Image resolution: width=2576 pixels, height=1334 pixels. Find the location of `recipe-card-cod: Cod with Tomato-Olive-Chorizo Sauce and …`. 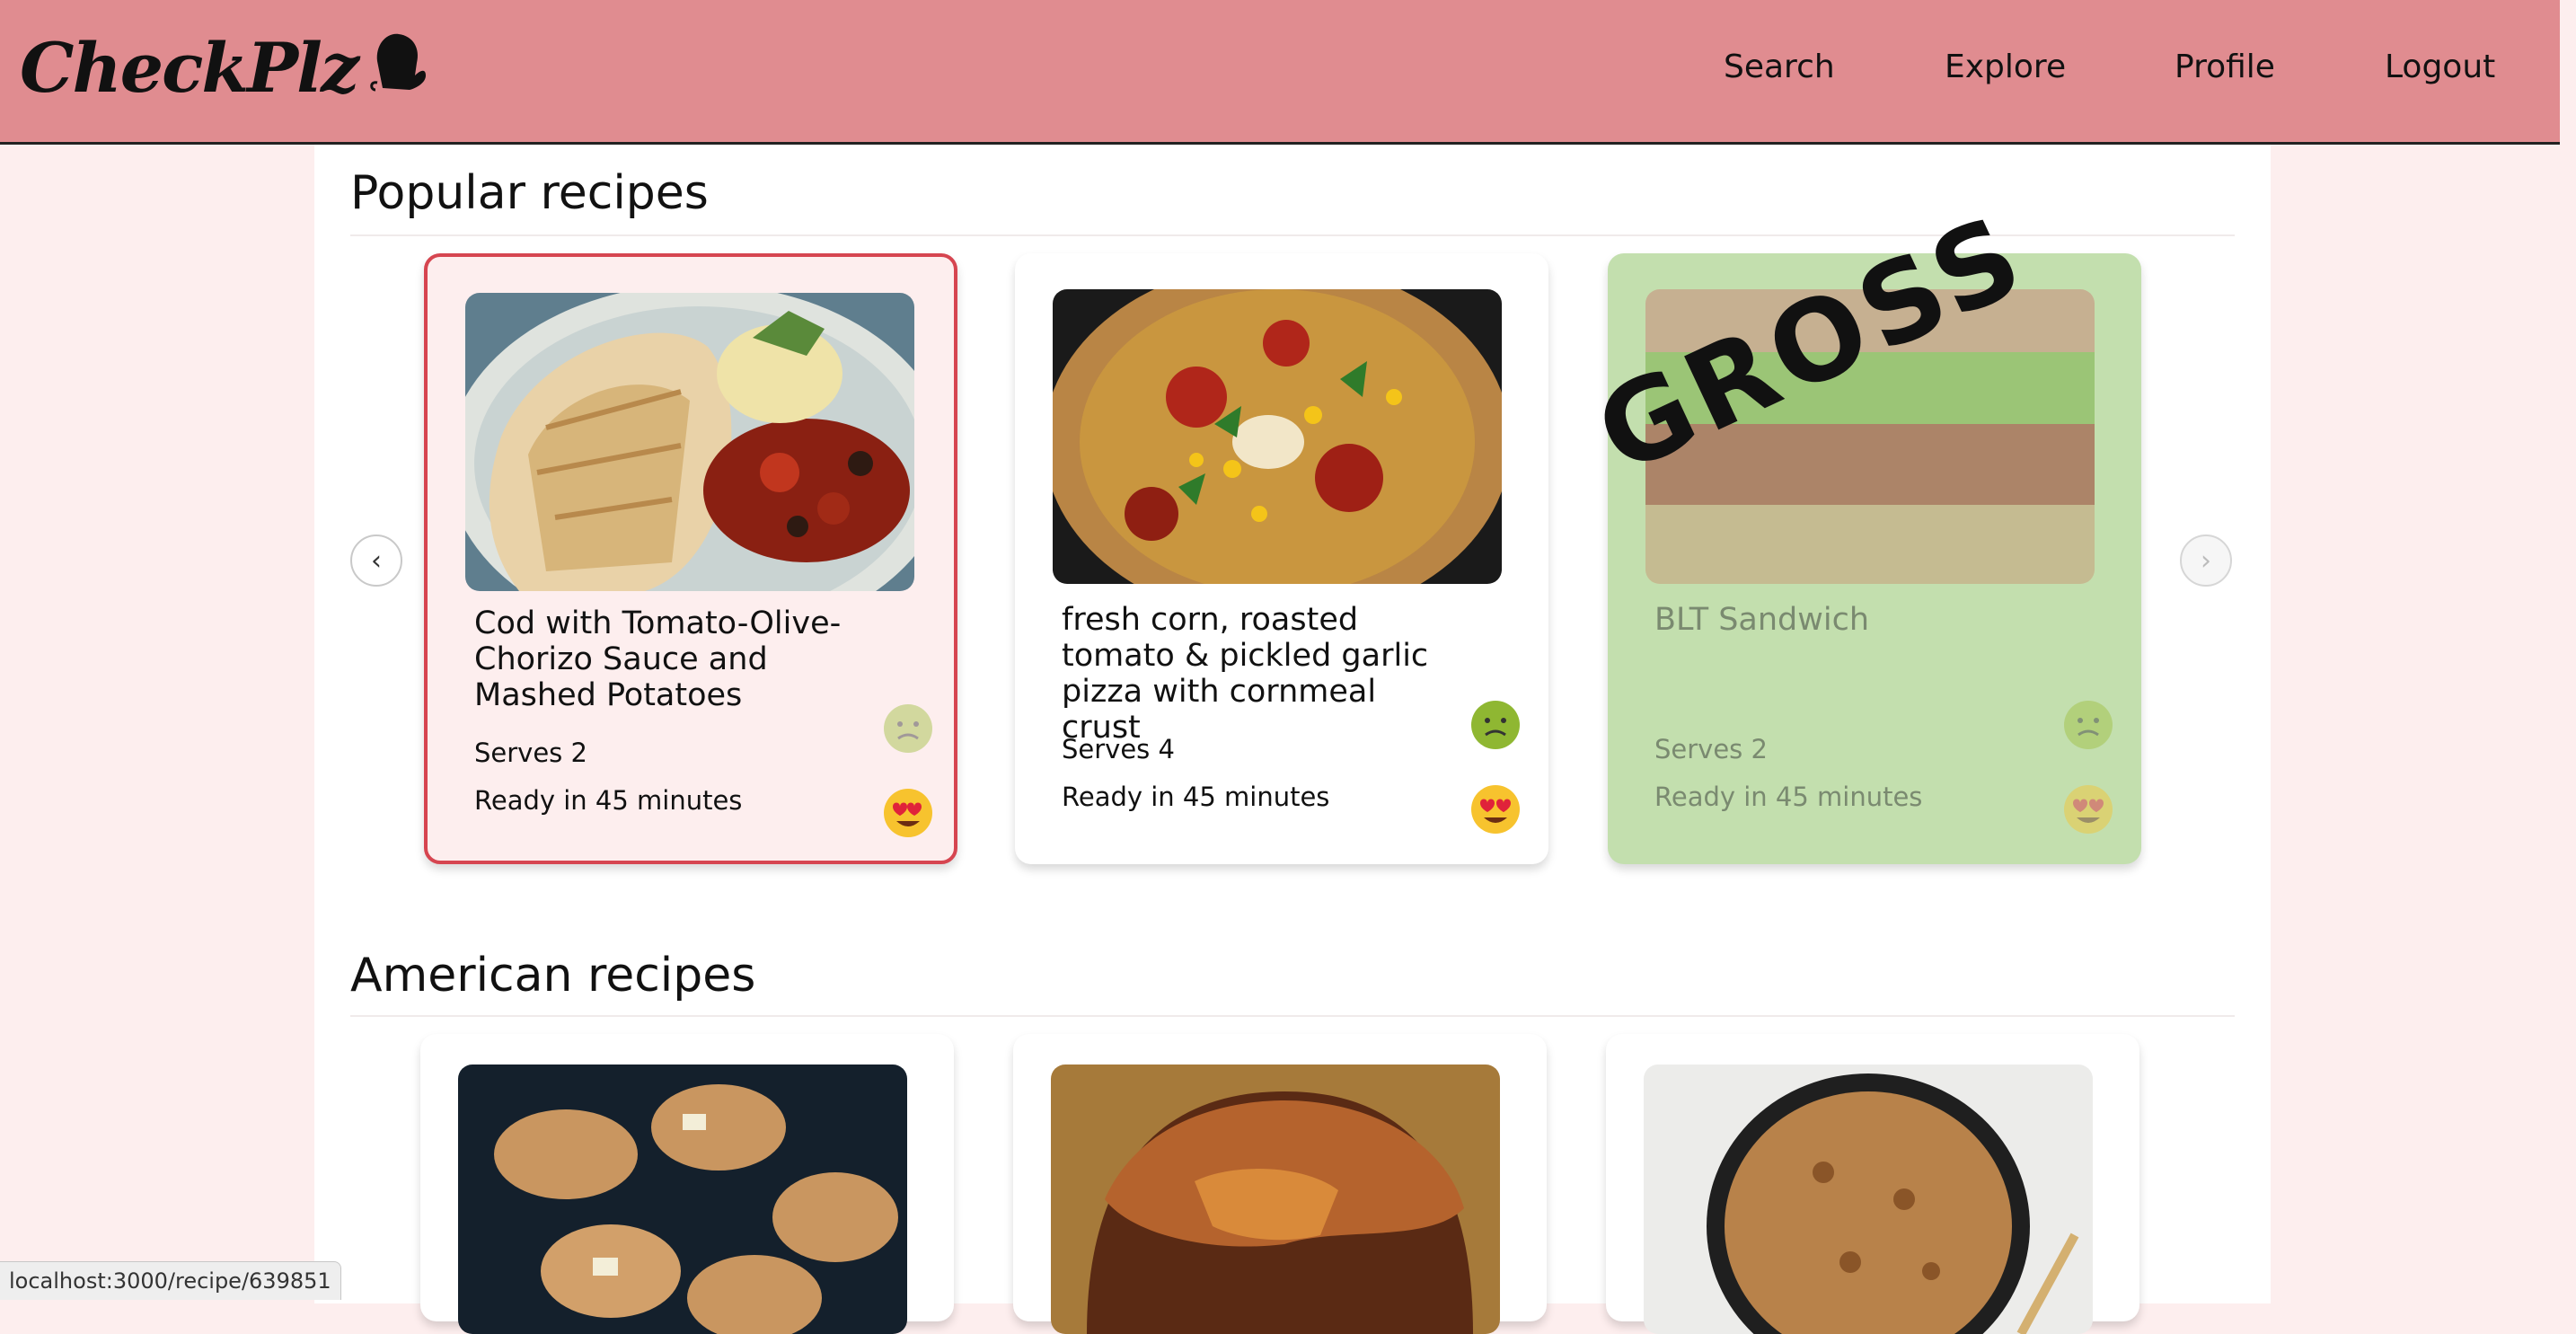

recipe-card-cod: Cod with Tomato-Olive-Chorizo Sauce and … is located at coordinates (690, 558).